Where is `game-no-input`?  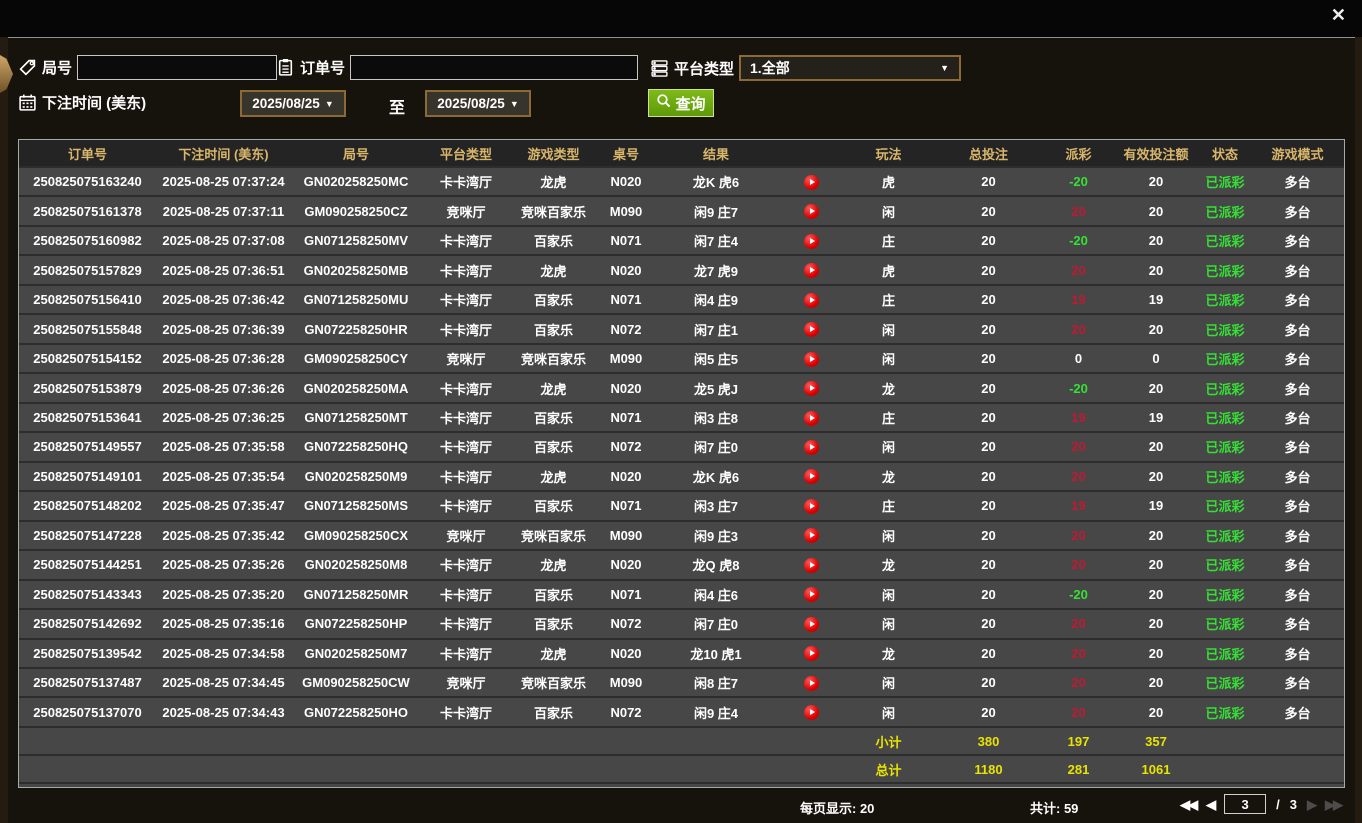 game-no-input is located at coordinates (177, 67).